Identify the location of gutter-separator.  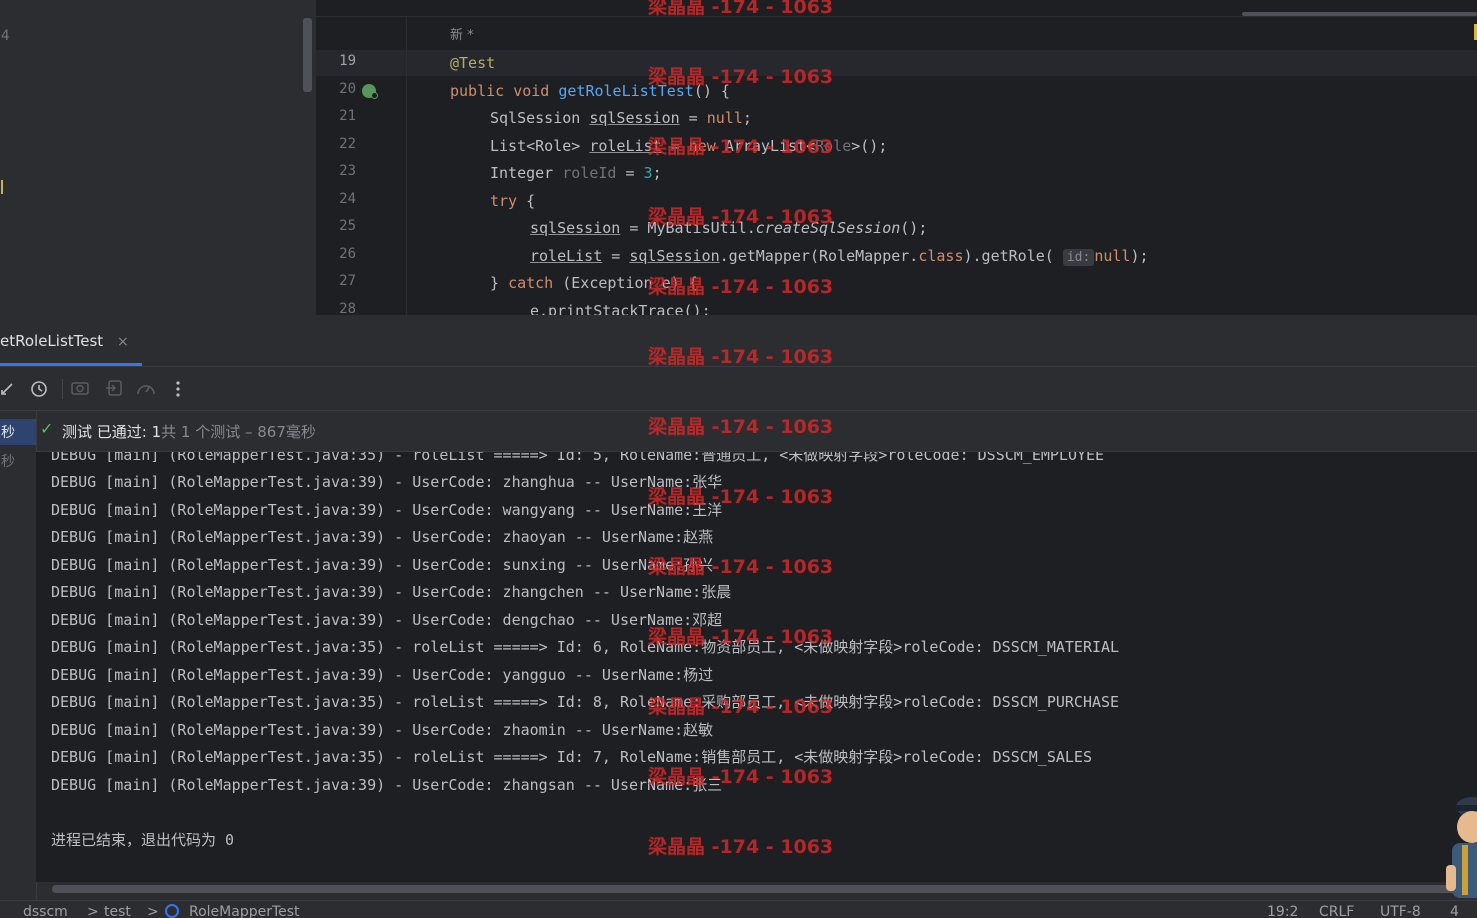
(406, 165).